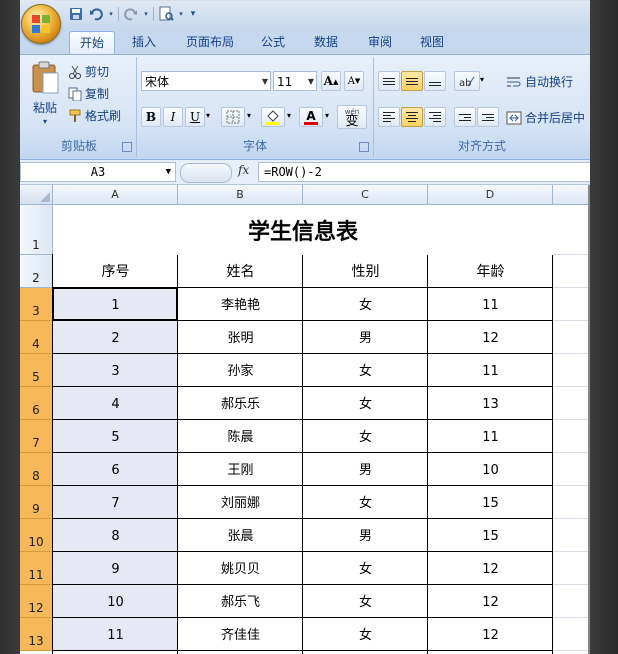 Image resolution: width=618 pixels, height=654 pixels. I want to click on table-cell: 4, so click(115, 403).